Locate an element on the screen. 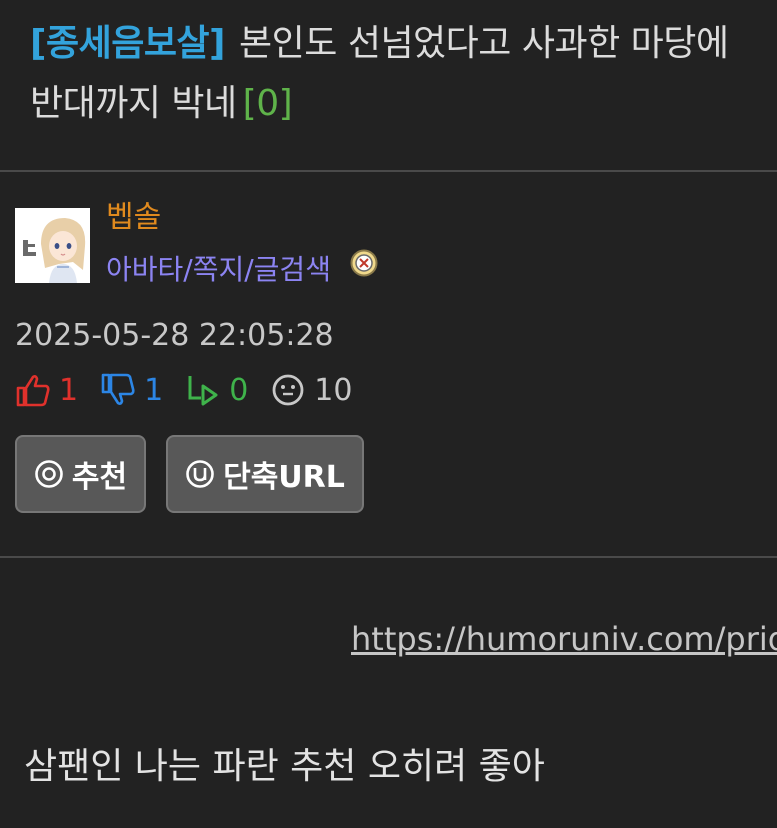 The height and width of the screenshot is (828, 777). content-text: 삼팬인 나는 파란 추천 오히려 좋아 is located at coordinates (284, 766).